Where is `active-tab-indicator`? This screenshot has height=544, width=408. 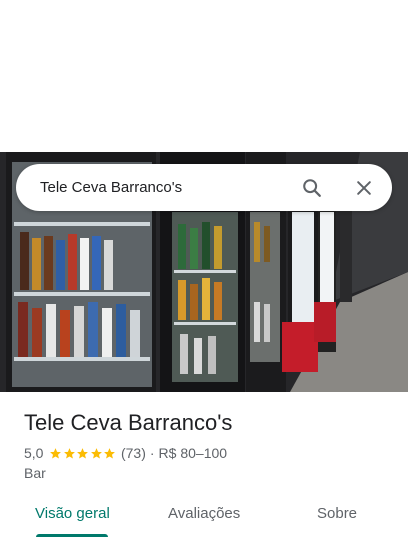
active-tab-indicator is located at coordinates (72, 535).